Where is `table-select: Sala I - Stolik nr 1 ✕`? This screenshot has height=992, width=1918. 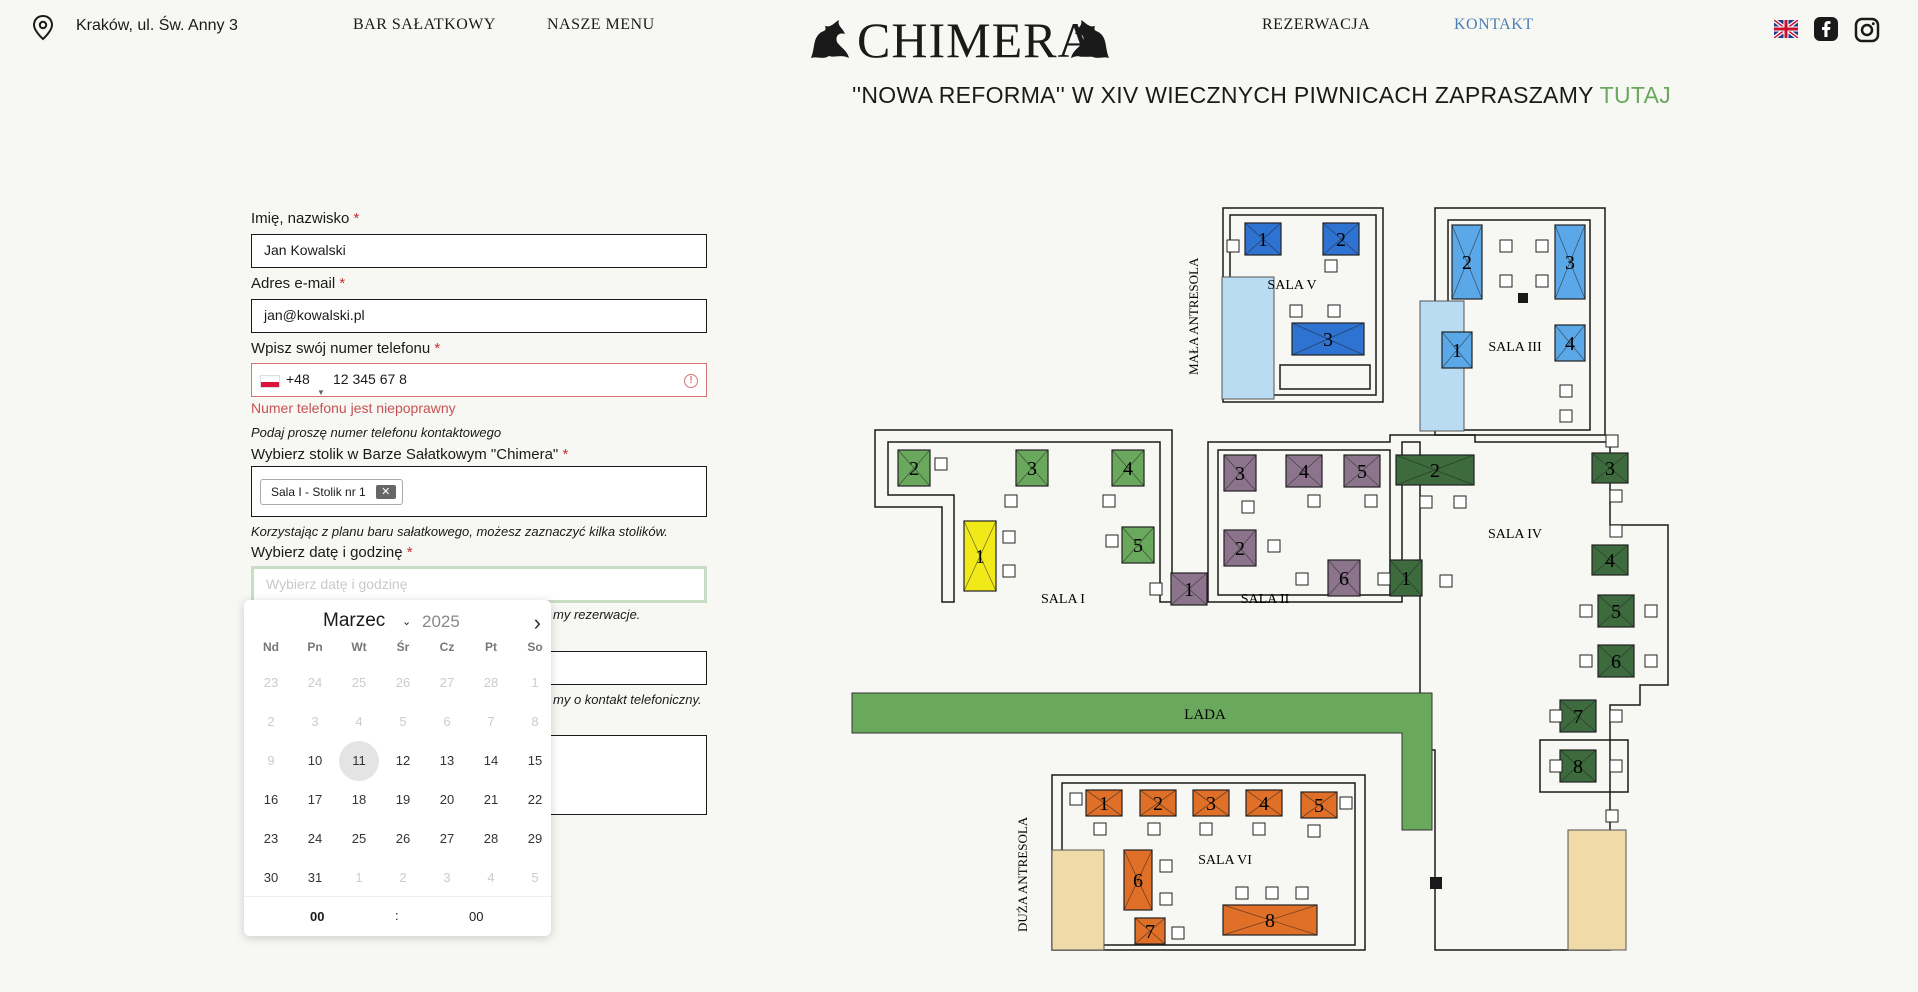 table-select: Sala I - Stolik nr 1 ✕ is located at coordinates (479, 491).